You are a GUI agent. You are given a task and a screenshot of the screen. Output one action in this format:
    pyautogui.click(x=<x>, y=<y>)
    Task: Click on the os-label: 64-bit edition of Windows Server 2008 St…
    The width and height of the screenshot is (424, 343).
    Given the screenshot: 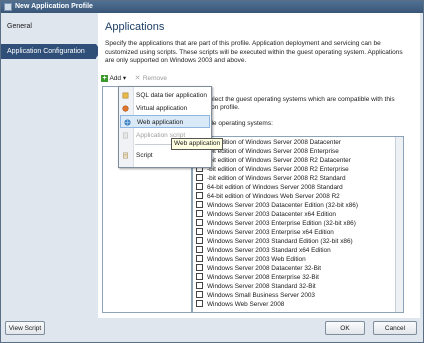 What is the action you would take?
    pyautogui.click(x=275, y=187)
    